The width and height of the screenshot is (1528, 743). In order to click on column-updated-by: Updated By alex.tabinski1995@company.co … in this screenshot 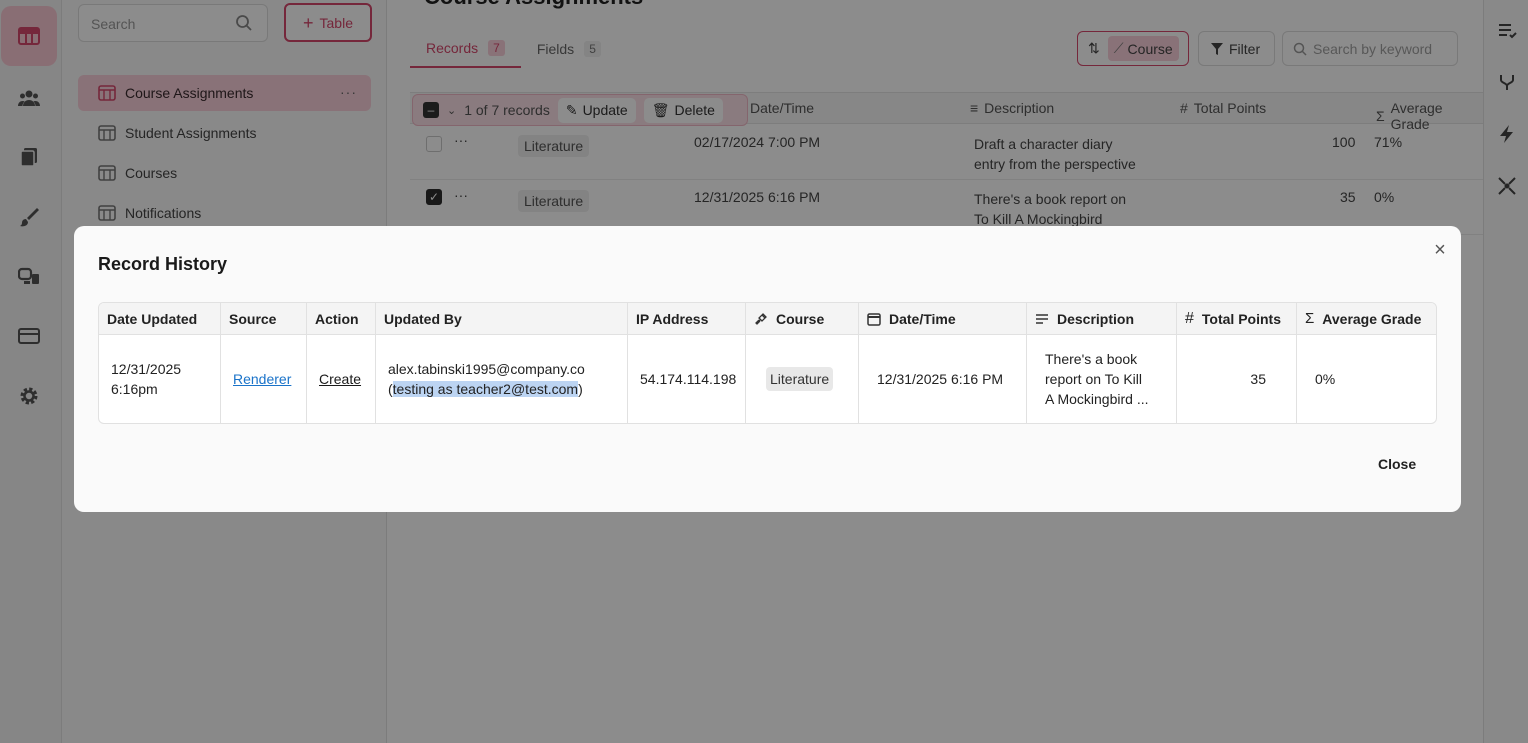, I will do `click(502, 363)`.